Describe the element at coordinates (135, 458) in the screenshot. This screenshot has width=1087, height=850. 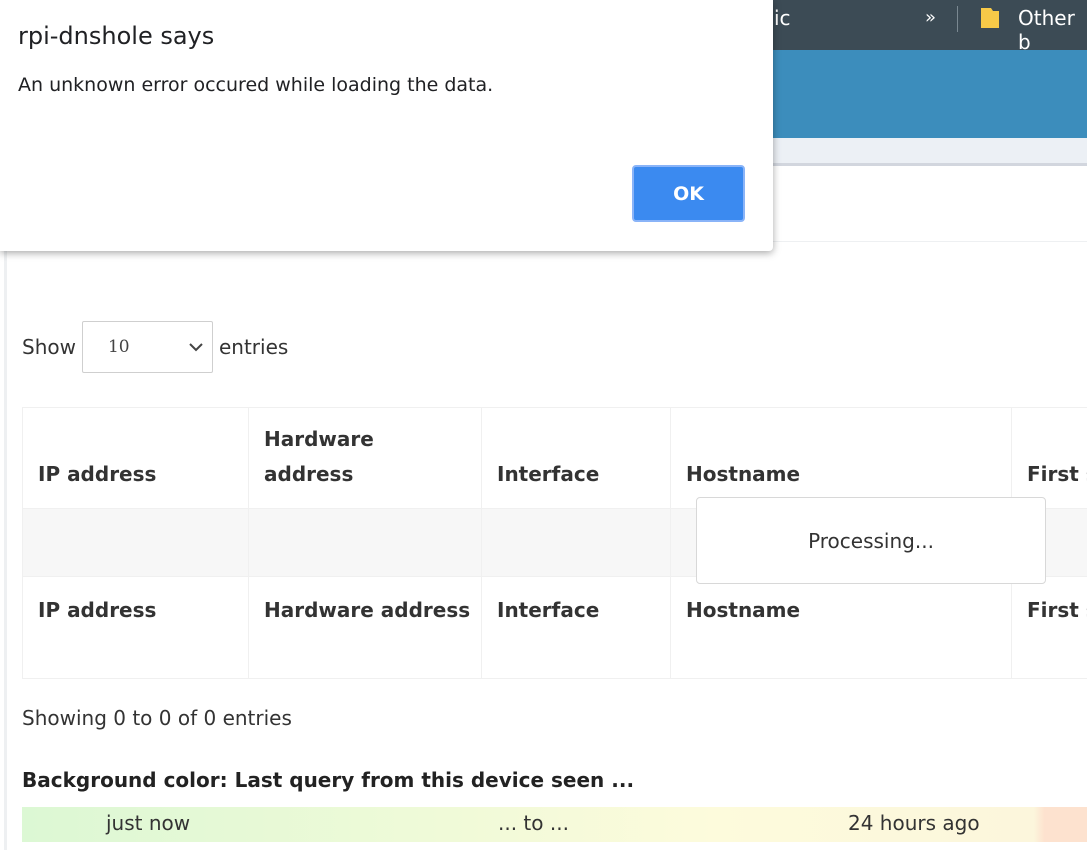
I see `column-header-ip: IP address` at that location.